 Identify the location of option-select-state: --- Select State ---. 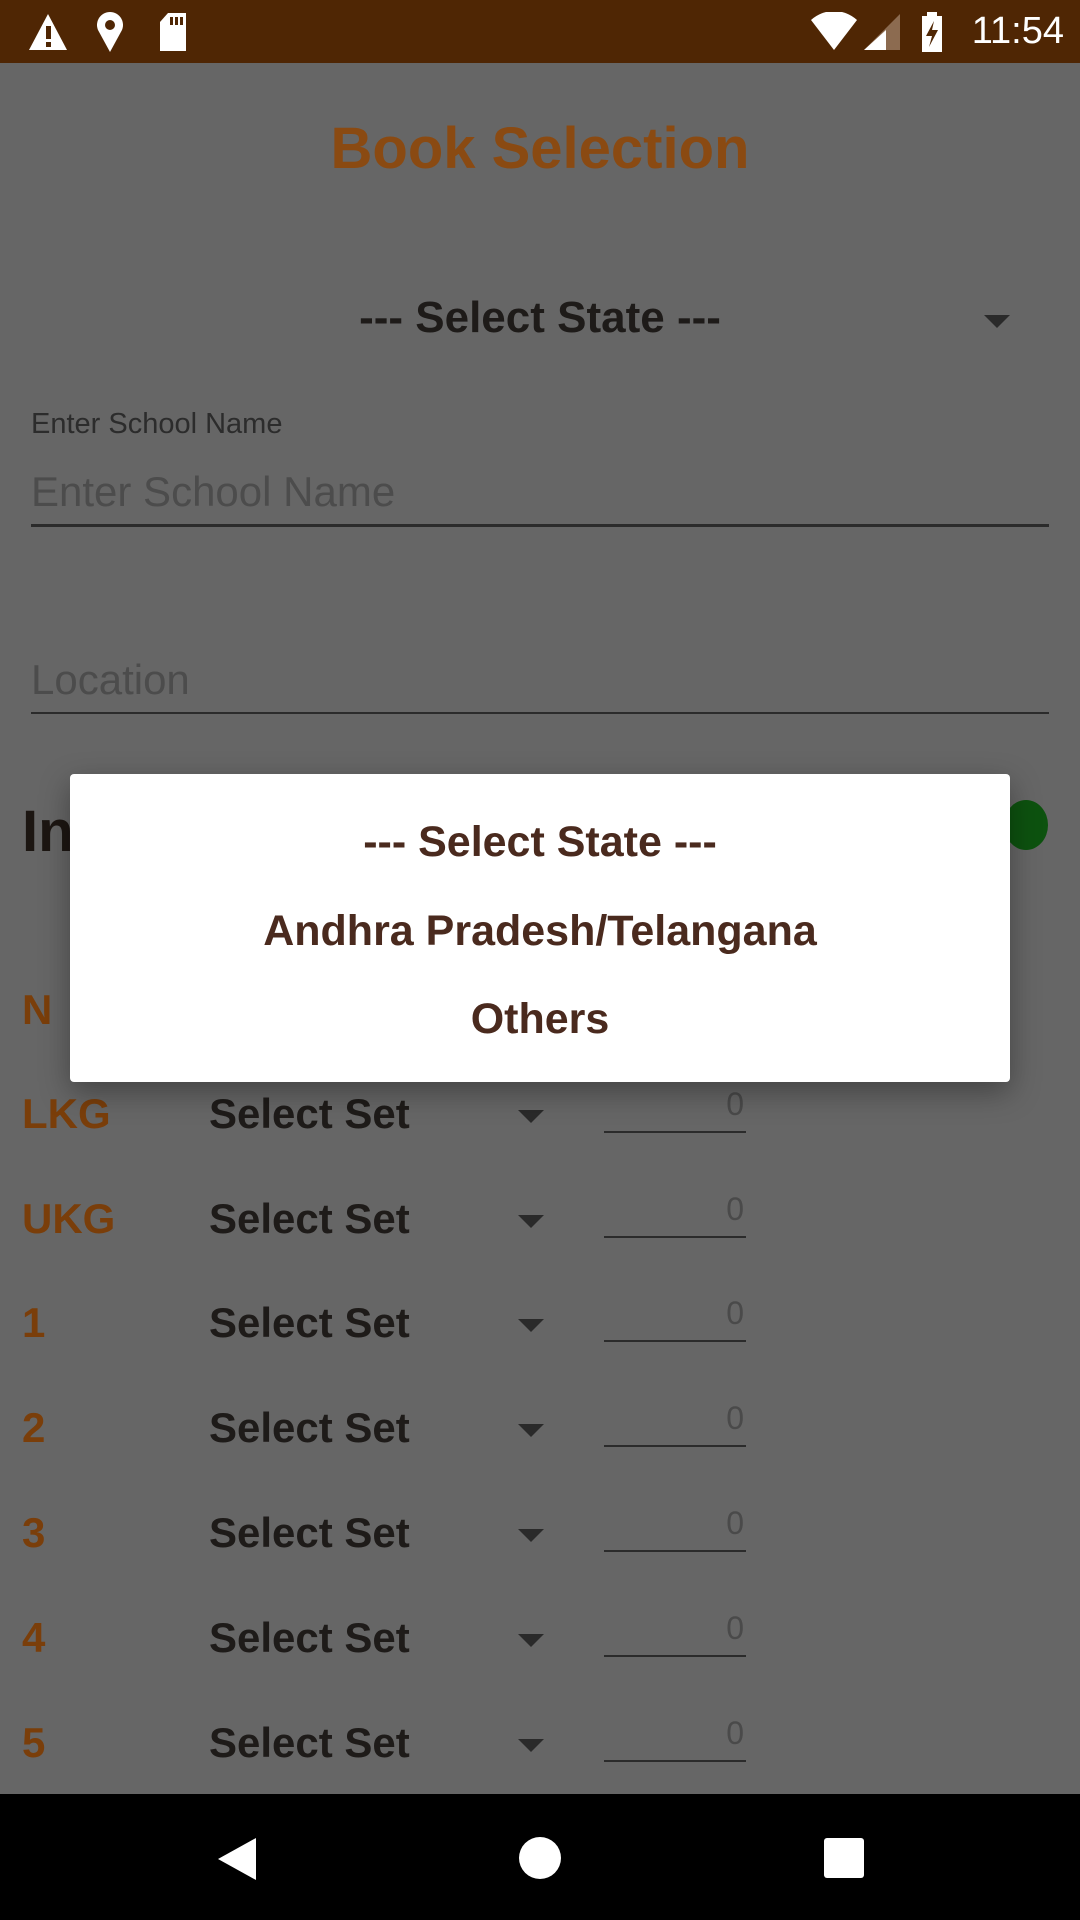
(540, 842).